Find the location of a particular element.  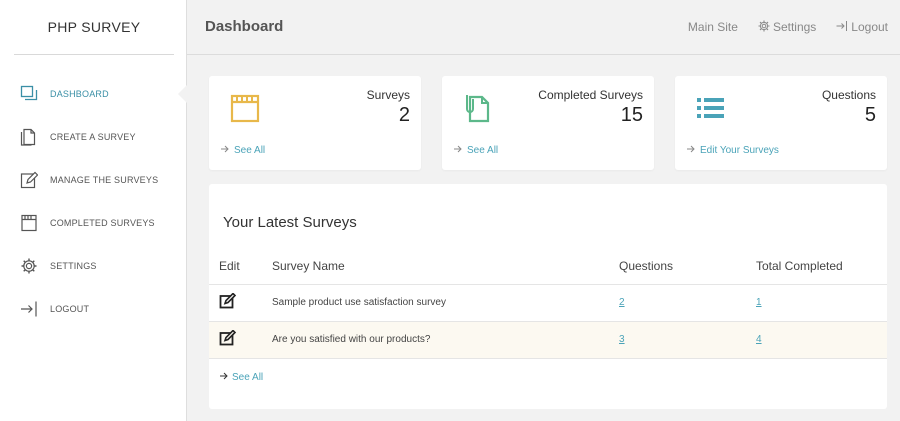

logout-label: Logout is located at coordinates (869, 27).